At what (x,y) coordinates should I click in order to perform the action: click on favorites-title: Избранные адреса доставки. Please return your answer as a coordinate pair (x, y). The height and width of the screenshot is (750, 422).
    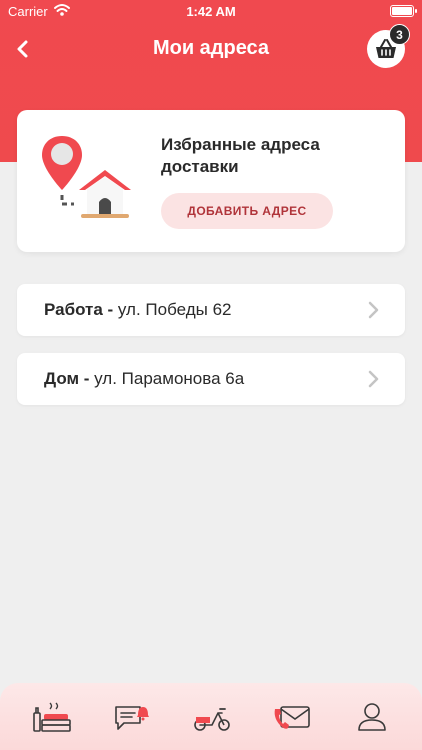
    Looking at the image, I should click on (240, 155).